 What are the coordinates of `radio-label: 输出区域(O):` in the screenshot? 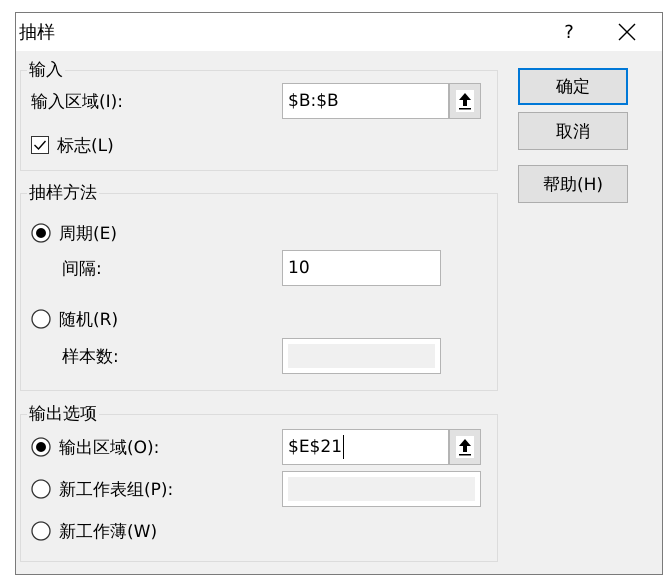 It's located at (109, 447).